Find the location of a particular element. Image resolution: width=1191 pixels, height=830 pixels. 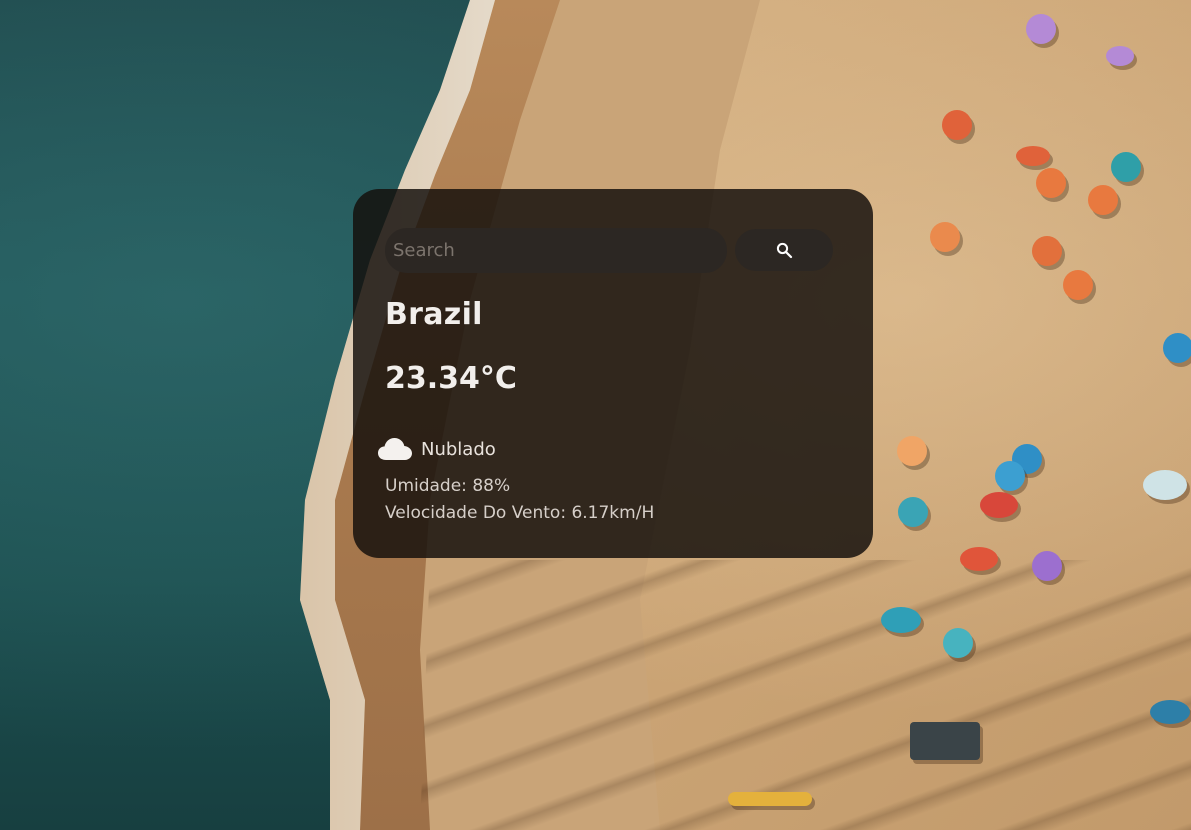

temperature-value: 23.34°C is located at coordinates (451, 378).